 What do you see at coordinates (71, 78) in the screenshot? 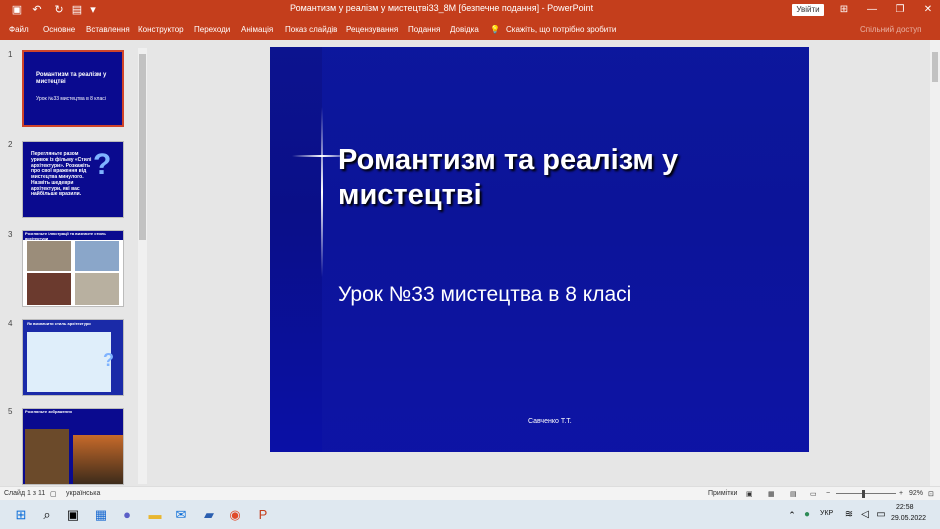
I see `thumb-title: Романтизм та реалізм у мистецтві` at bounding box center [71, 78].